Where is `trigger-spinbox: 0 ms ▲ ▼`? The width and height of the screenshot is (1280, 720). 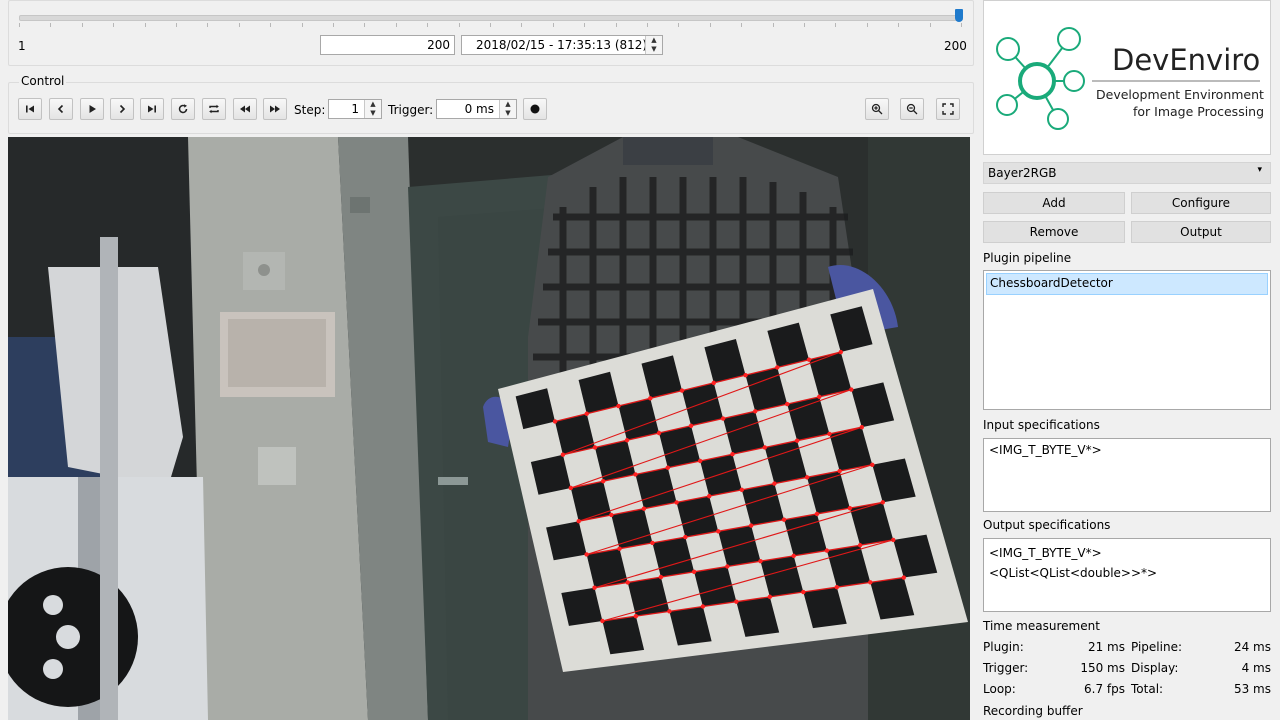
trigger-spinbox: 0 ms ▲ ▼ is located at coordinates (476, 109).